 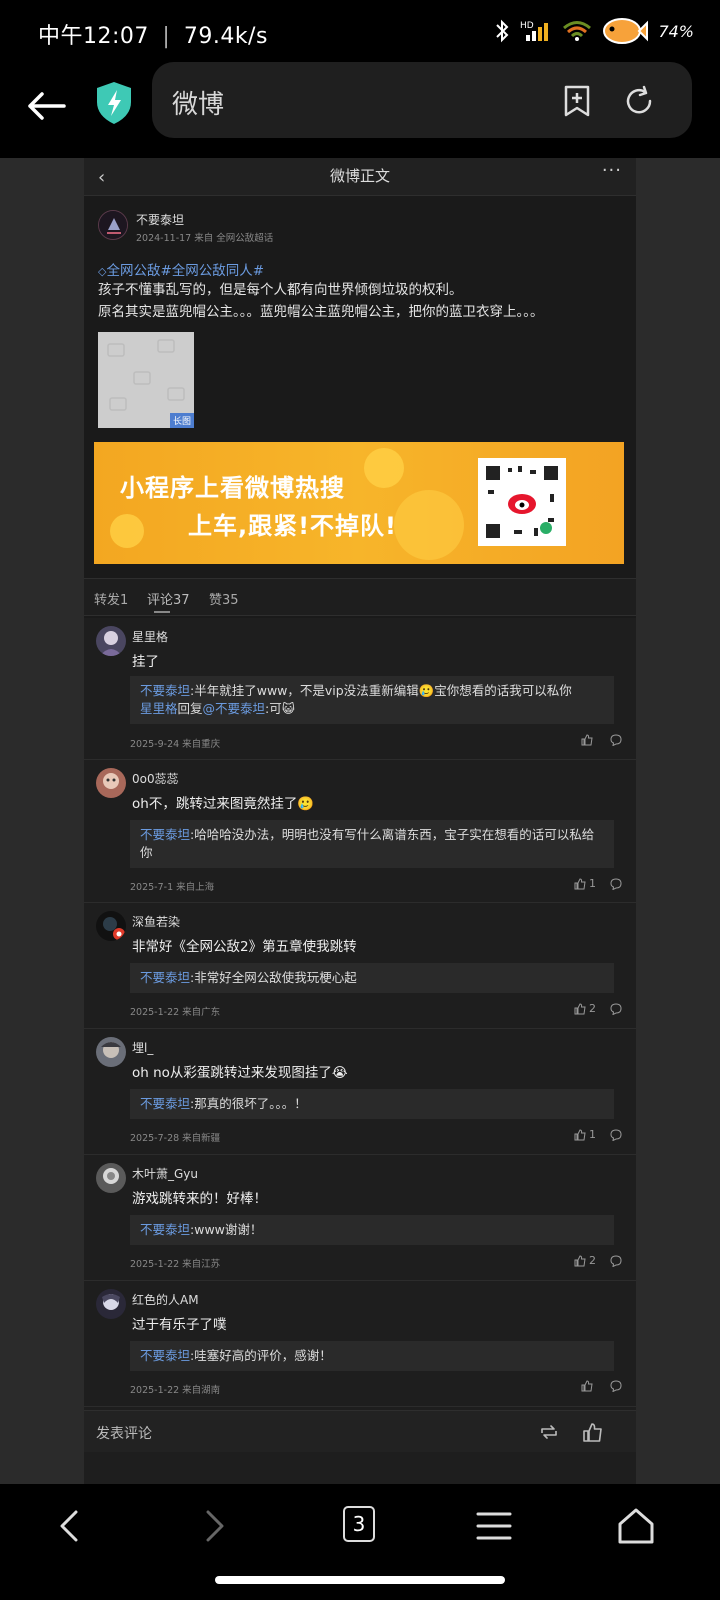 I want to click on like-icon, so click(x=593, y=1432).